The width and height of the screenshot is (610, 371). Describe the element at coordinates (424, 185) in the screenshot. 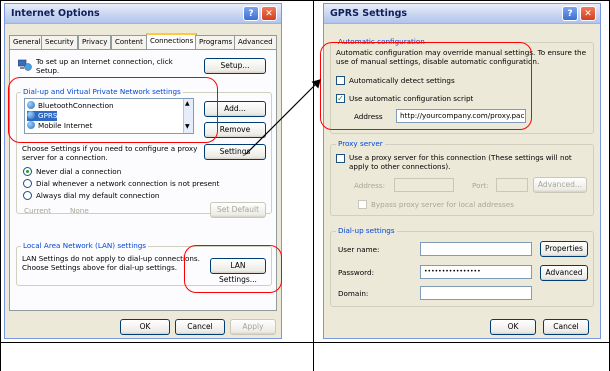

I see `proxy-address-field` at that location.